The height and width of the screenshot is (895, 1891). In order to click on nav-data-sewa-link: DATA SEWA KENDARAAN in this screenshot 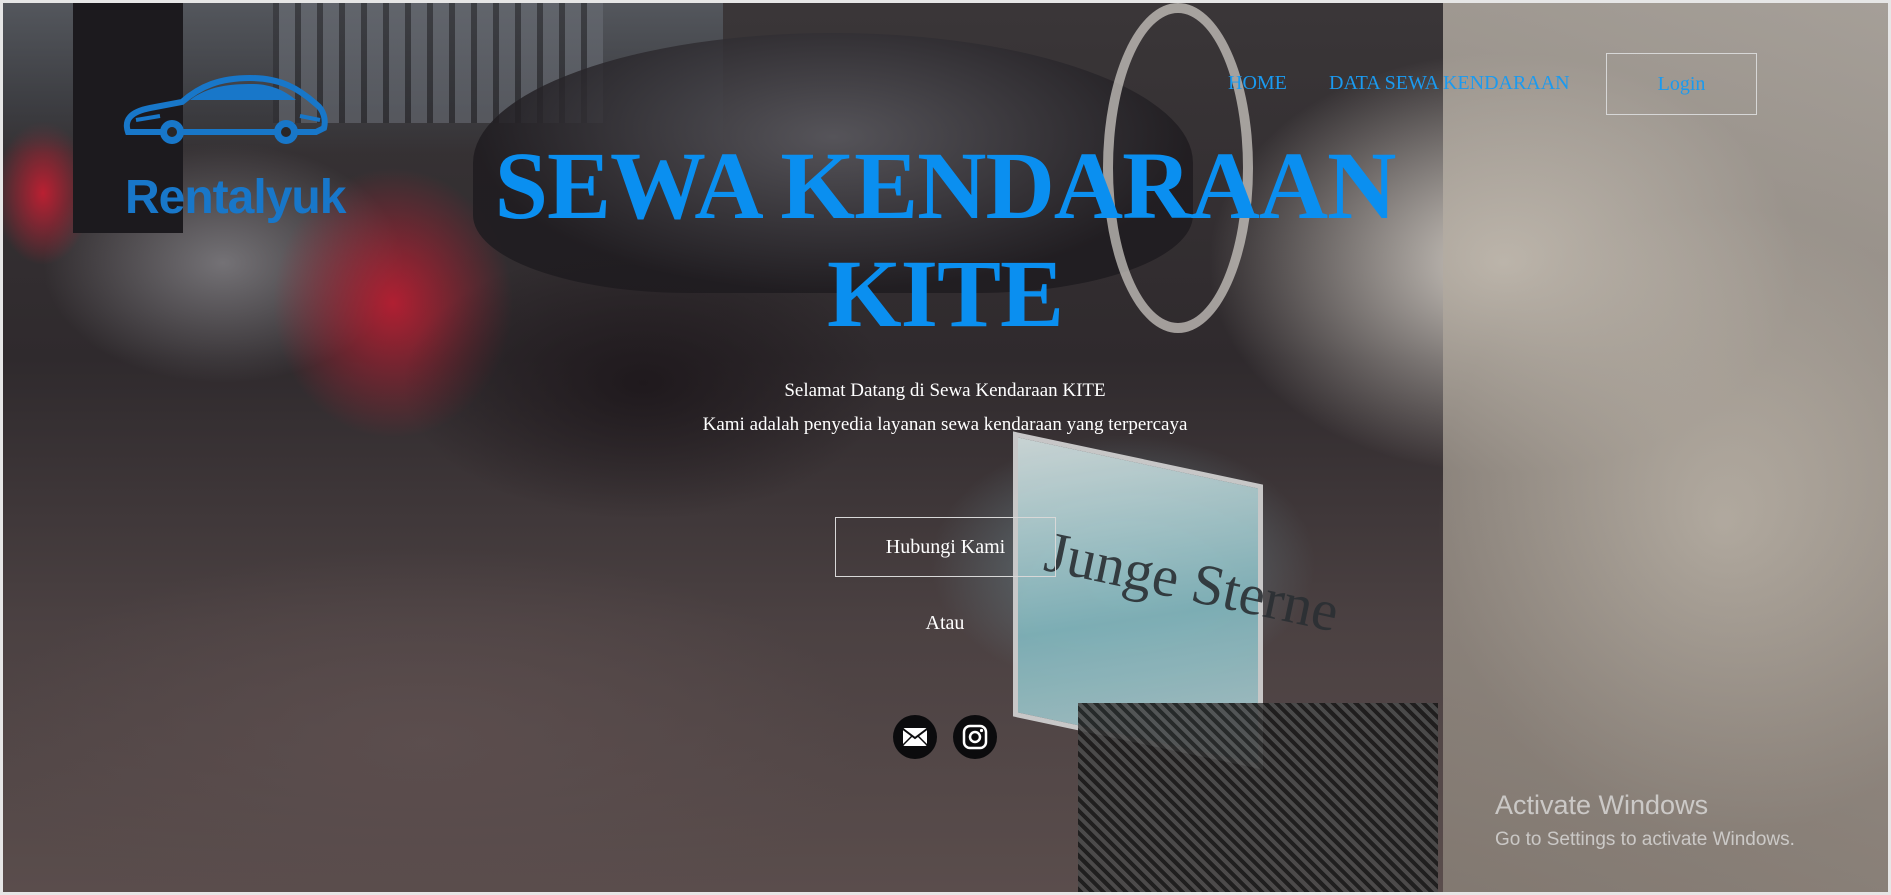, I will do `click(1449, 83)`.